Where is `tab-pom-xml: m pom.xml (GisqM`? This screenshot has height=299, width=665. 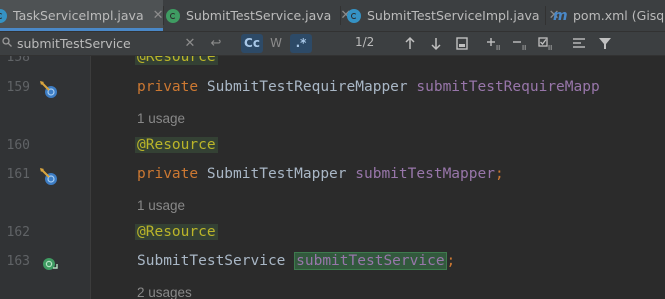
tab-pom-xml: m pom.xml (GisqM is located at coordinates (609, 15).